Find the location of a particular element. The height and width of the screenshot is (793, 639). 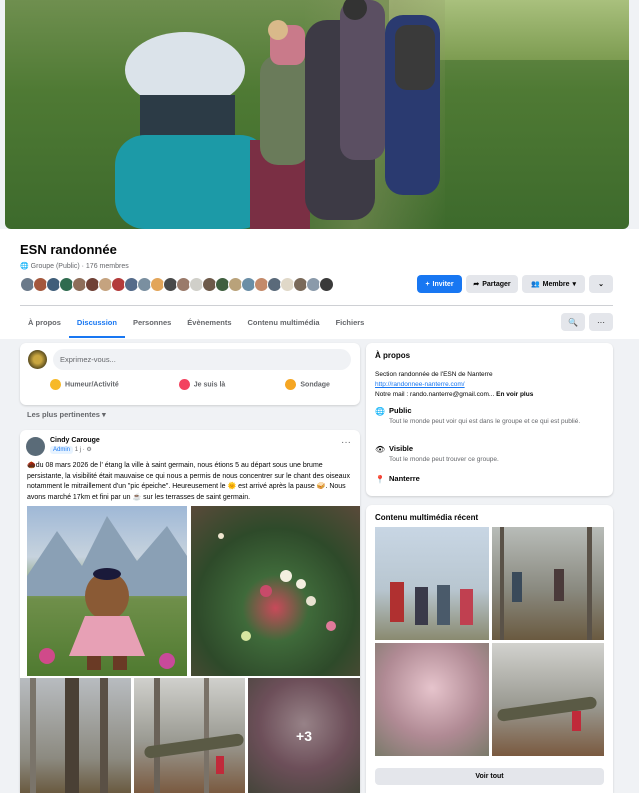

group-meta: 🌐 Groupe (Public) · 176 membres is located at coordinates (74, 266).